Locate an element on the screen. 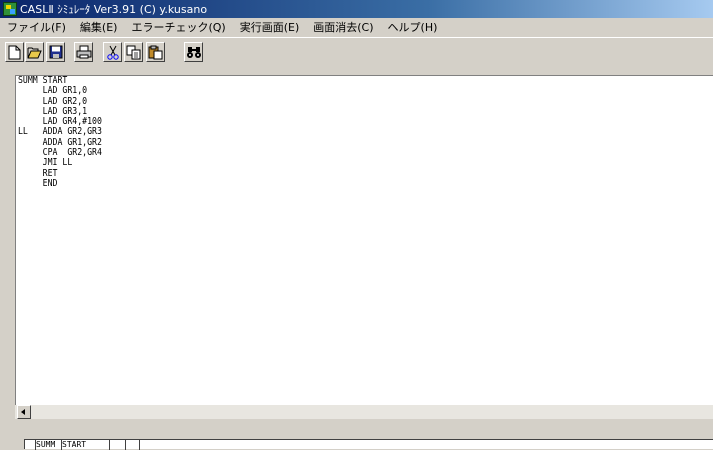  code-line: END is located at coordinates (303, 183).